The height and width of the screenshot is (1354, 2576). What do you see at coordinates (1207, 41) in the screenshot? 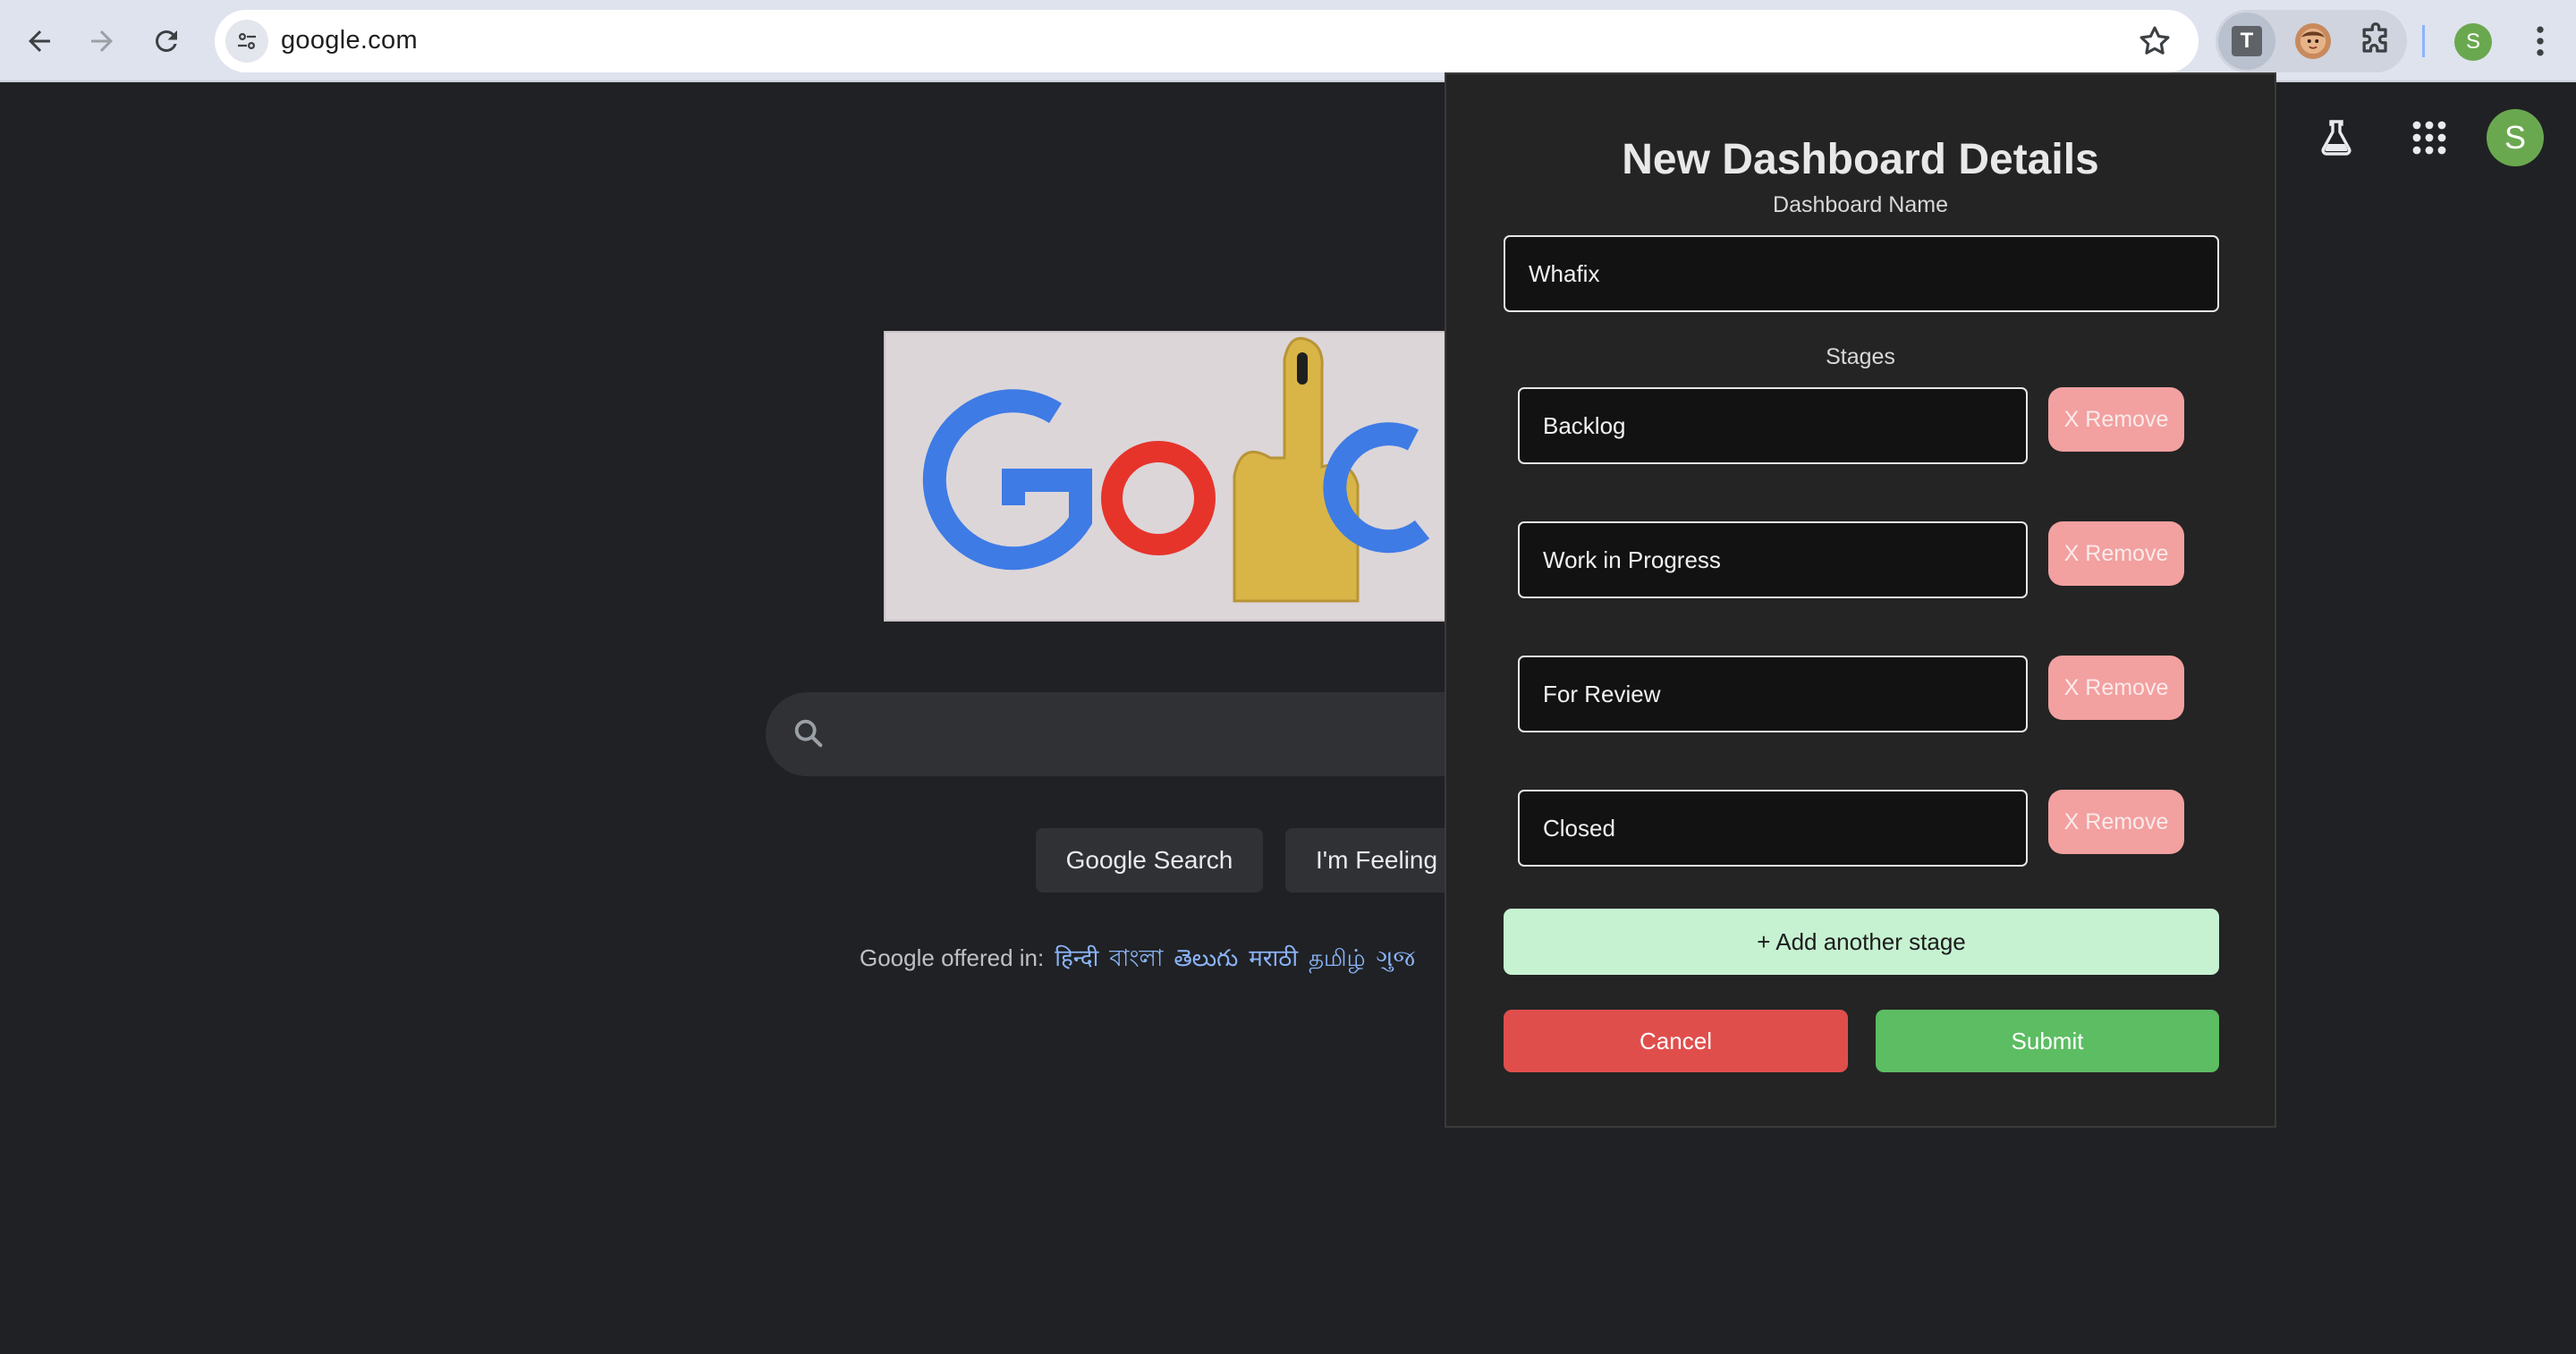
I see `address-bar: google.com` at bounding box center [1207, 41].